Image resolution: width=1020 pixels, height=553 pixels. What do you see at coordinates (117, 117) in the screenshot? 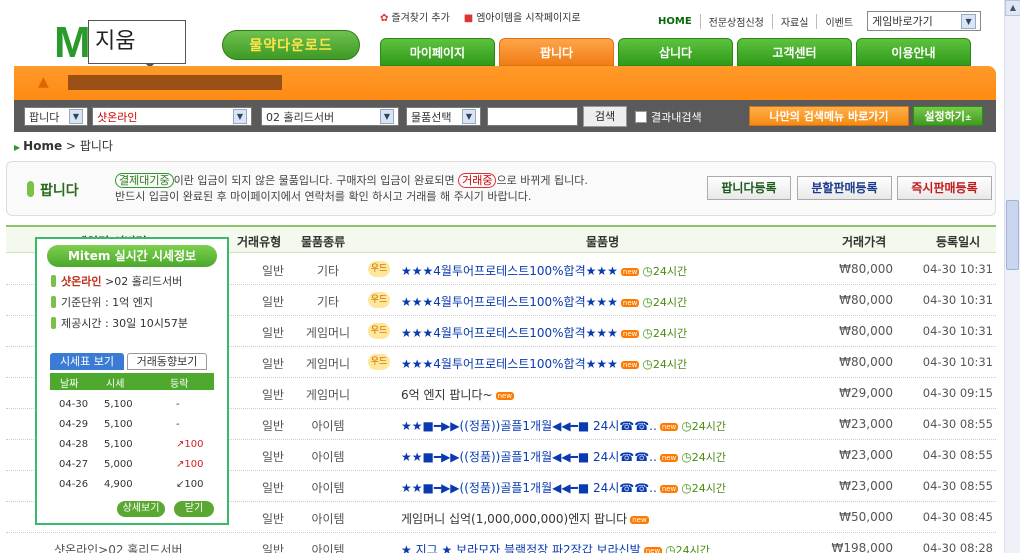
I see `game-value: 샷온라인` at bounding box center [117, 117].